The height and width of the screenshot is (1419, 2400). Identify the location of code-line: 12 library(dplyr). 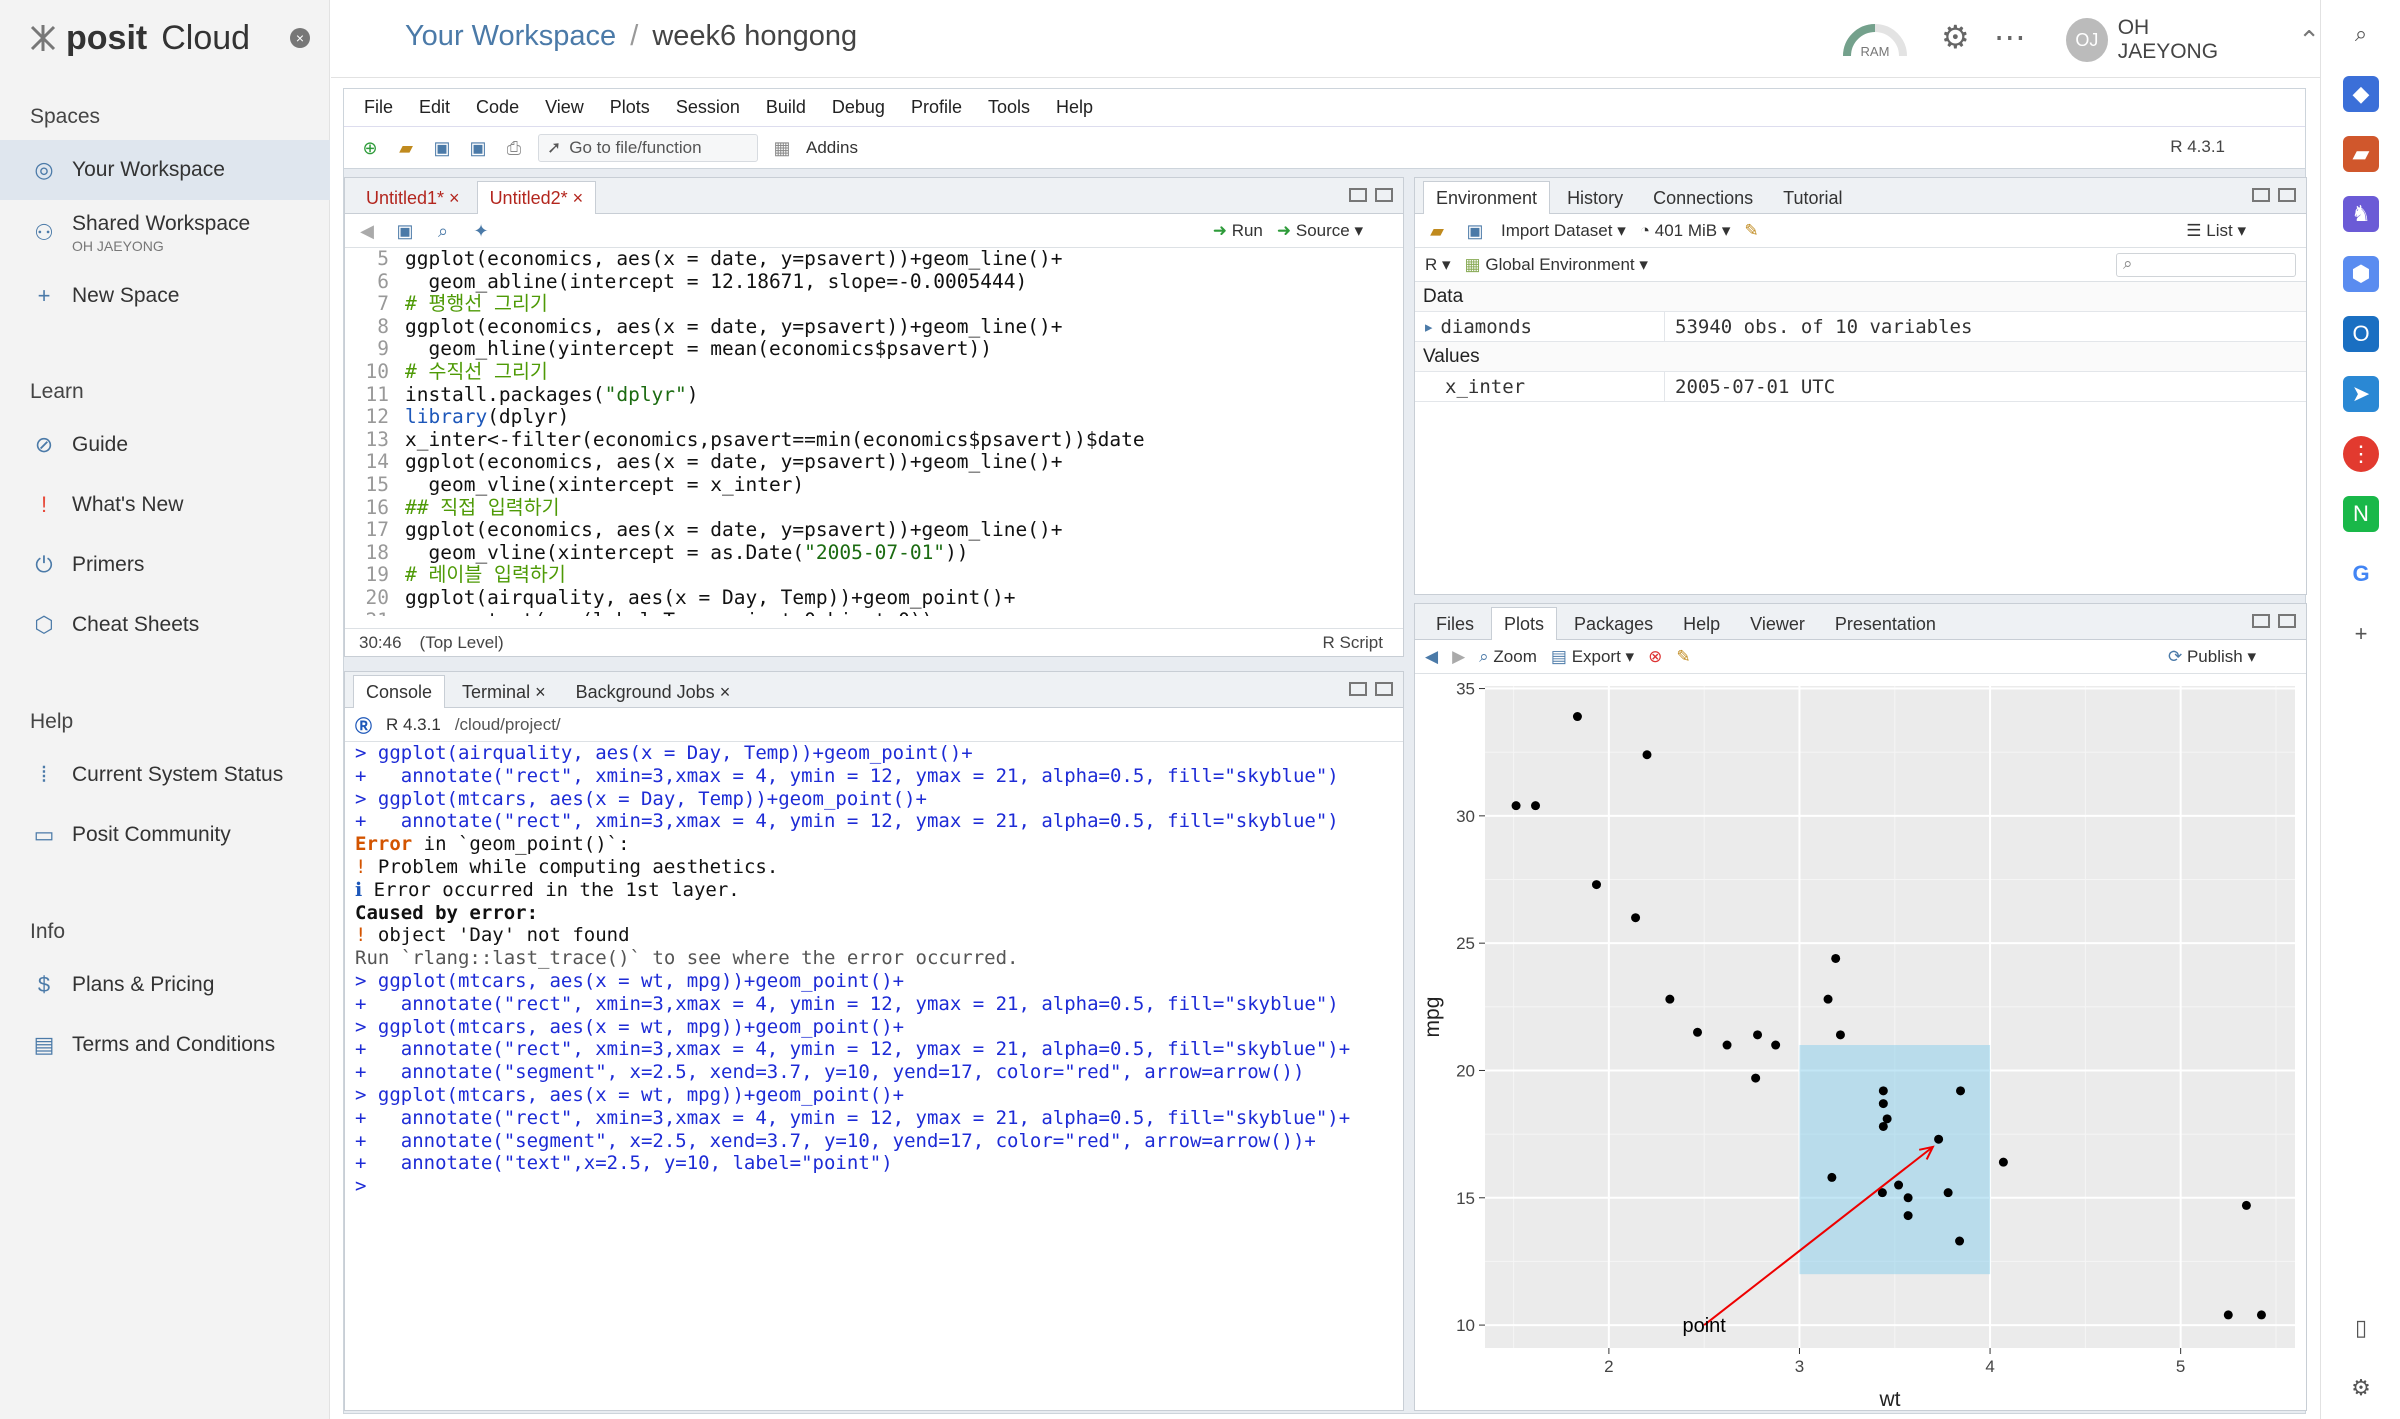
(865, 417).